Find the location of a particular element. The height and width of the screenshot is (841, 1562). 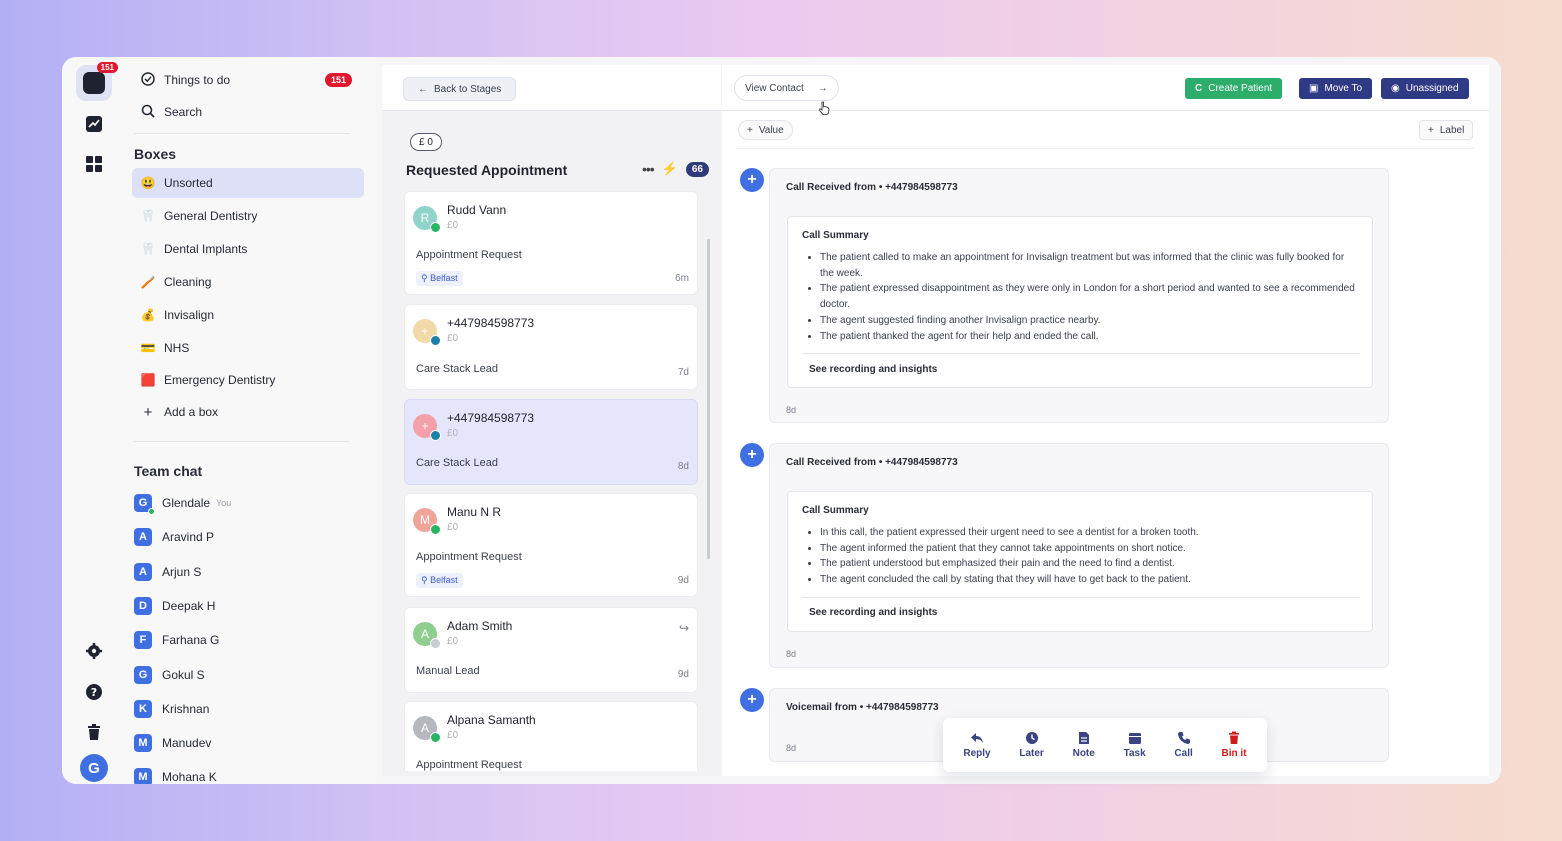

note-button: Note is located at coordinates (1084, 745).